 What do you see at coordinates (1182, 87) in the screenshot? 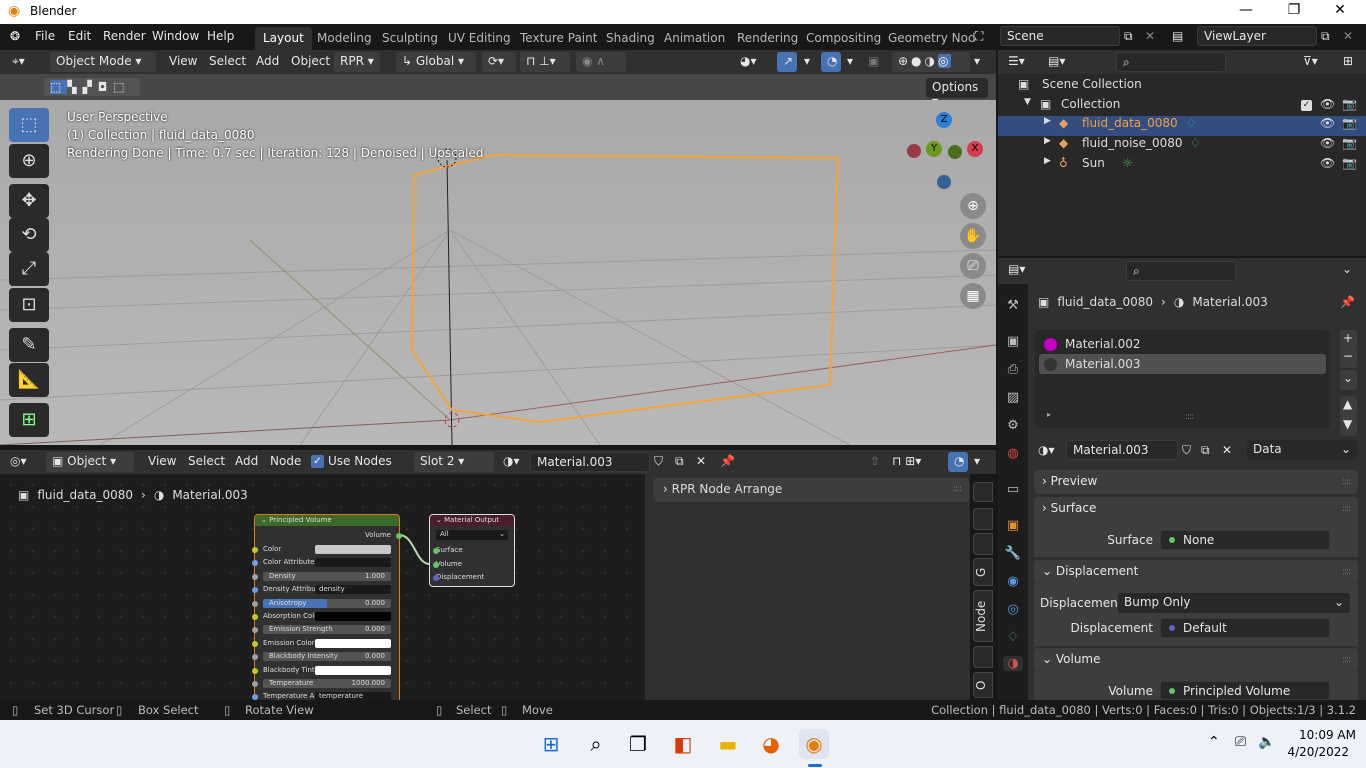
I see `outliner-scene-collection: ▣ Scene Collection` at bounding box center [1182, 87].